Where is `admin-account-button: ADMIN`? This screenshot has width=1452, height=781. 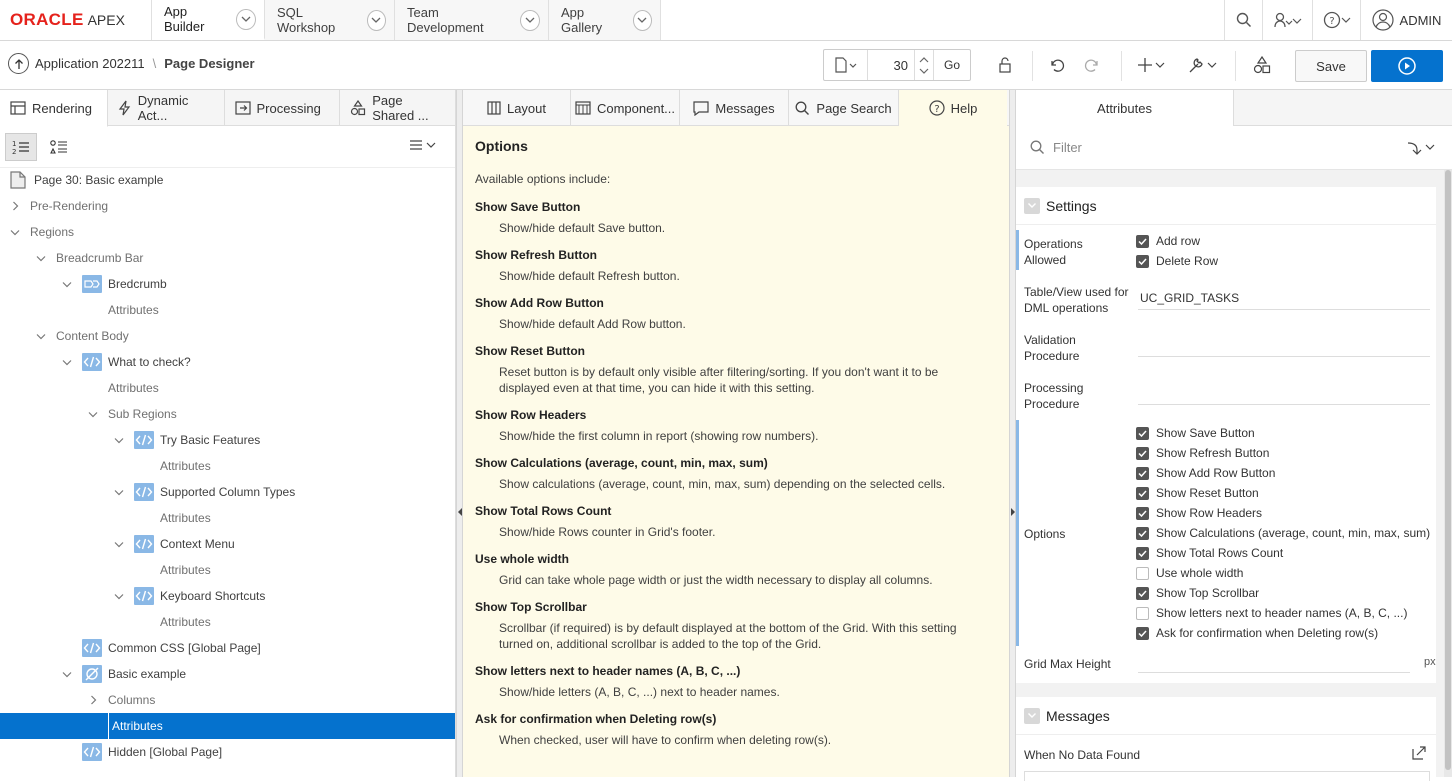
admin-account-button: ADMIN is located at coordinates (1406, 20).